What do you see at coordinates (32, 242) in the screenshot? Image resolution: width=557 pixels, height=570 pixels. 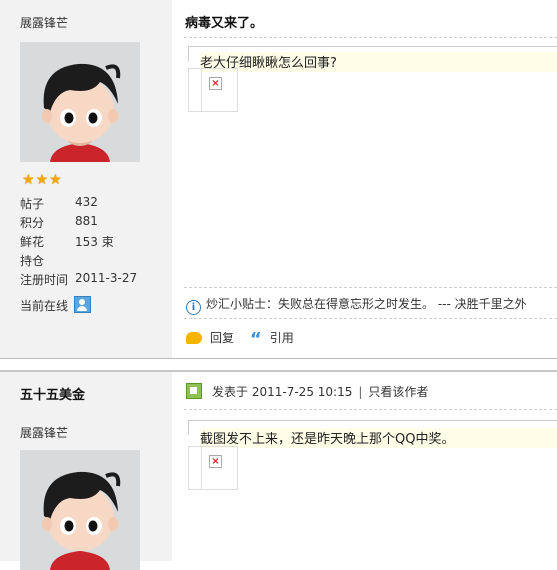 I see `stat-label: 鲜花` at bounding box center [32, 242].